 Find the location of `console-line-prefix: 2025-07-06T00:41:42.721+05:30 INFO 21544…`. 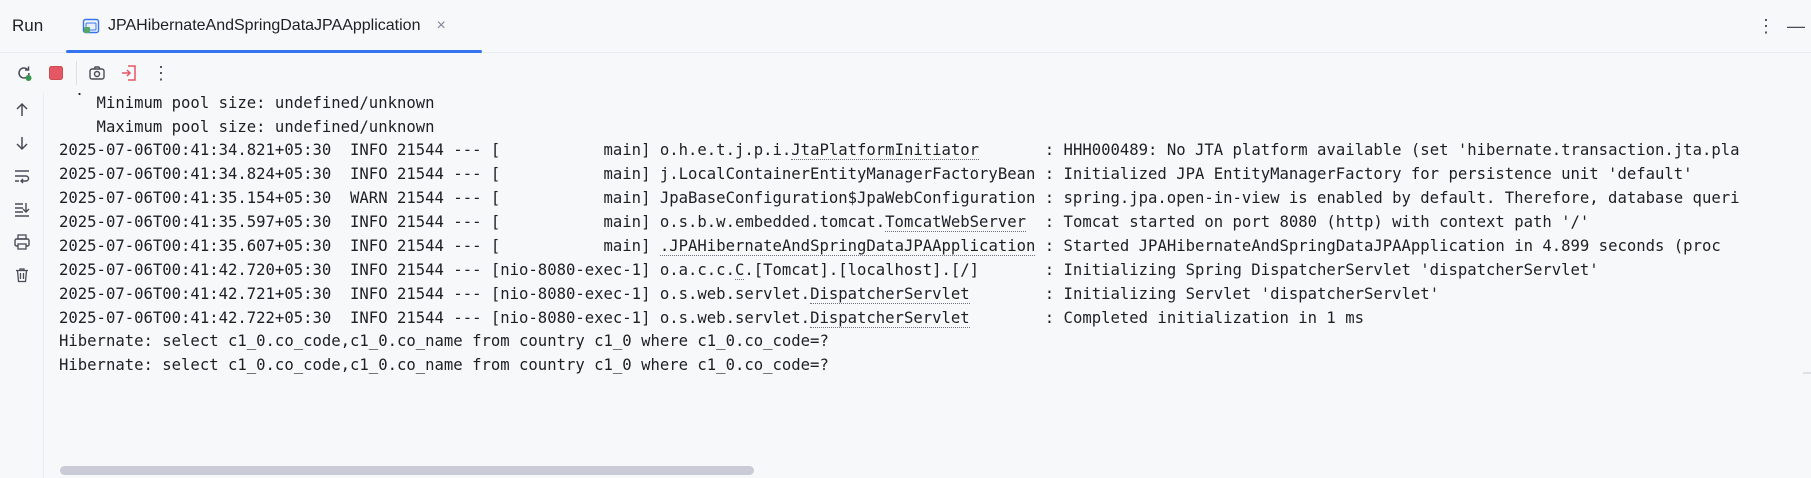

console-line-prefix: 2025-07-06T00:41:42.721+05:30 INFO 21544… is located at coordinates (435, 294).